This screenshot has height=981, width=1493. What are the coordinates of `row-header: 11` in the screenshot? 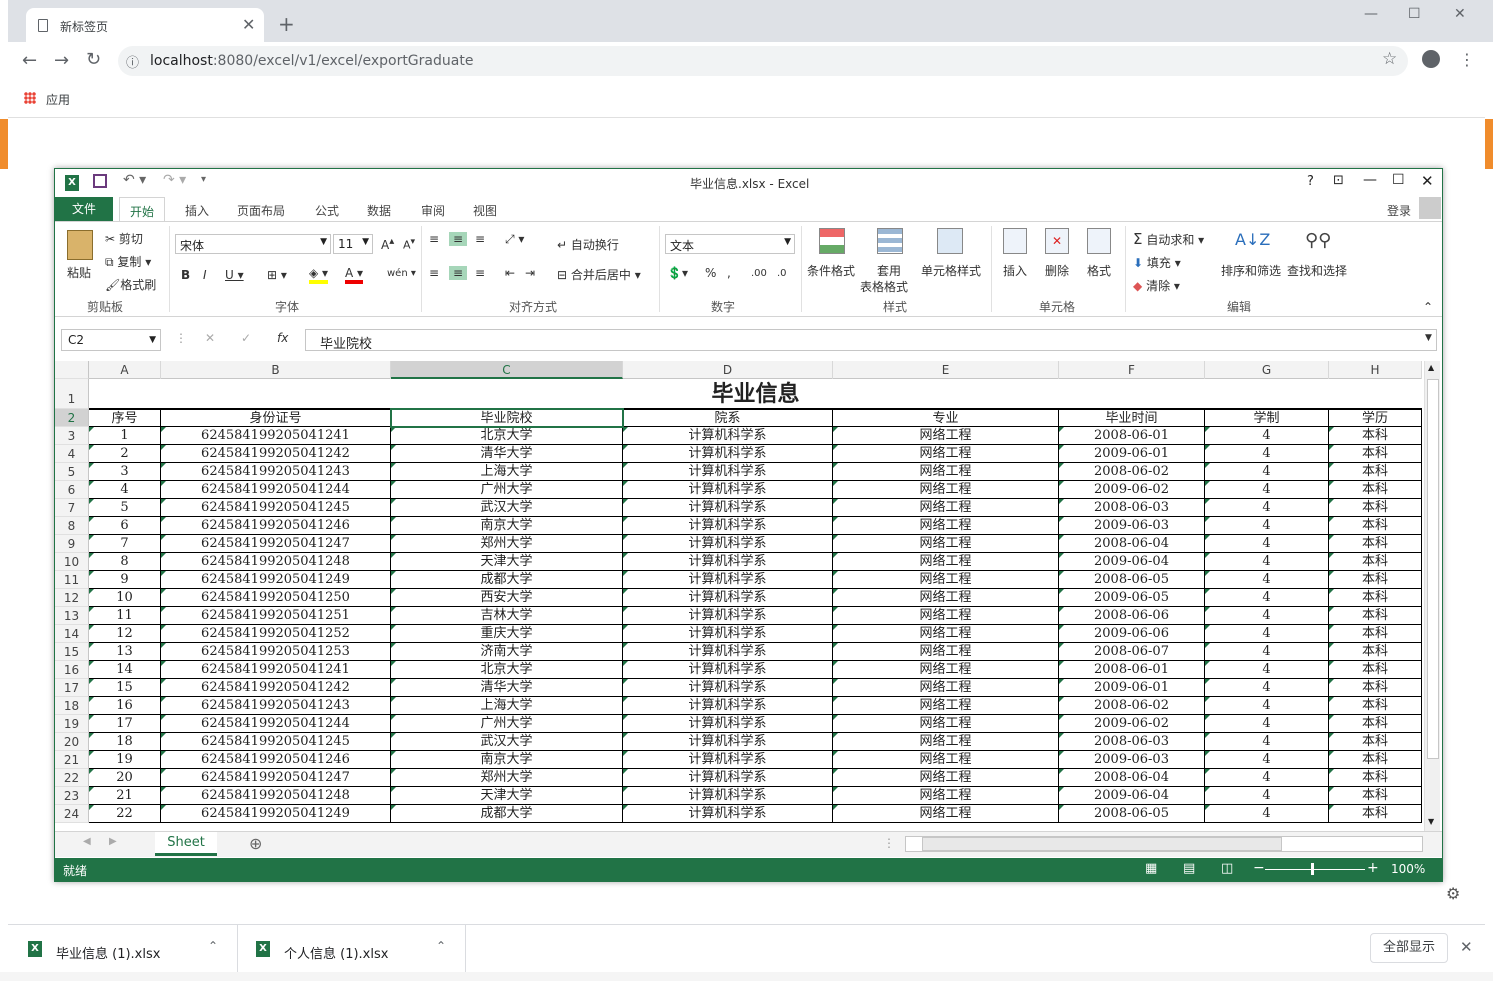 It's located at (72, 580).